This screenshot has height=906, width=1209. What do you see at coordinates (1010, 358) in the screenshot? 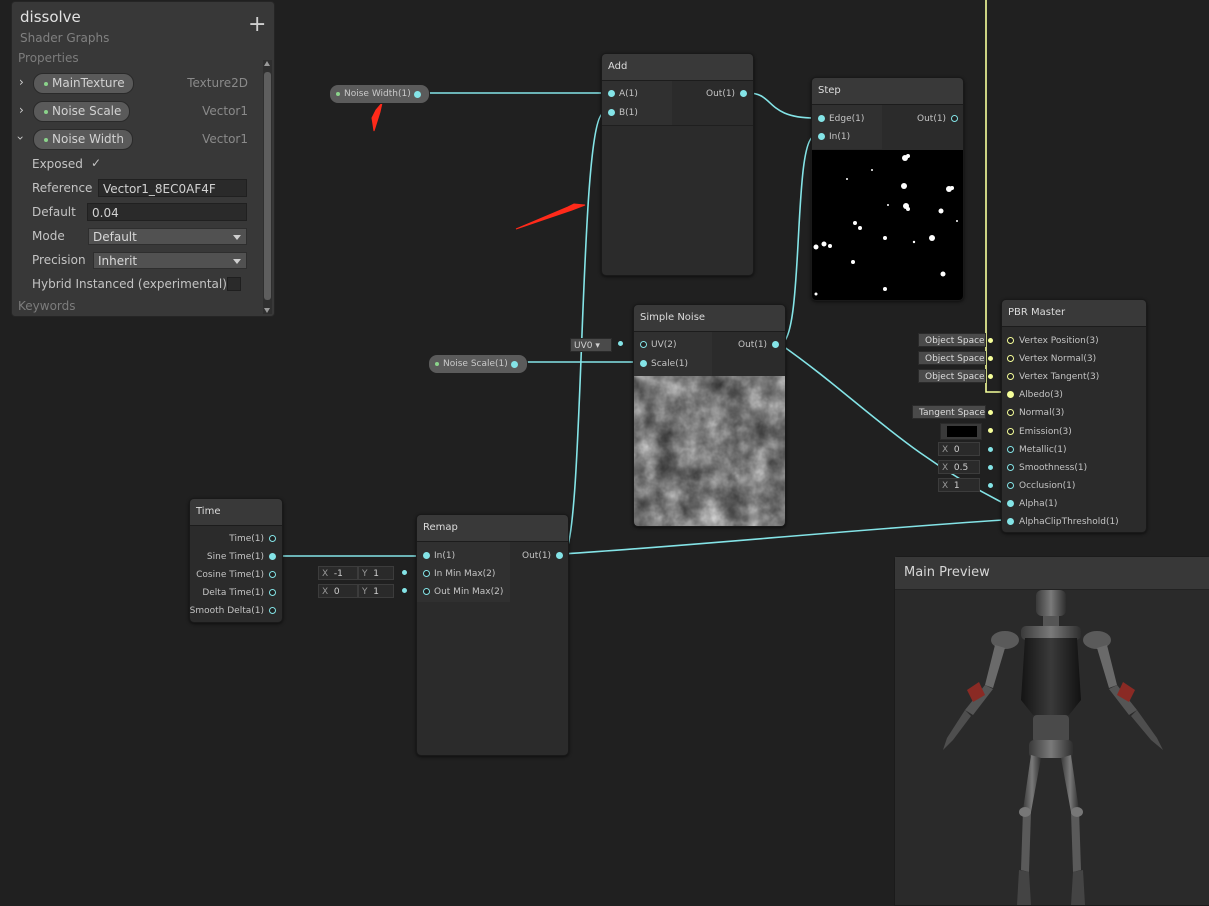
I see `in-port-vertex-normal` at bounding box center [1010, 358].